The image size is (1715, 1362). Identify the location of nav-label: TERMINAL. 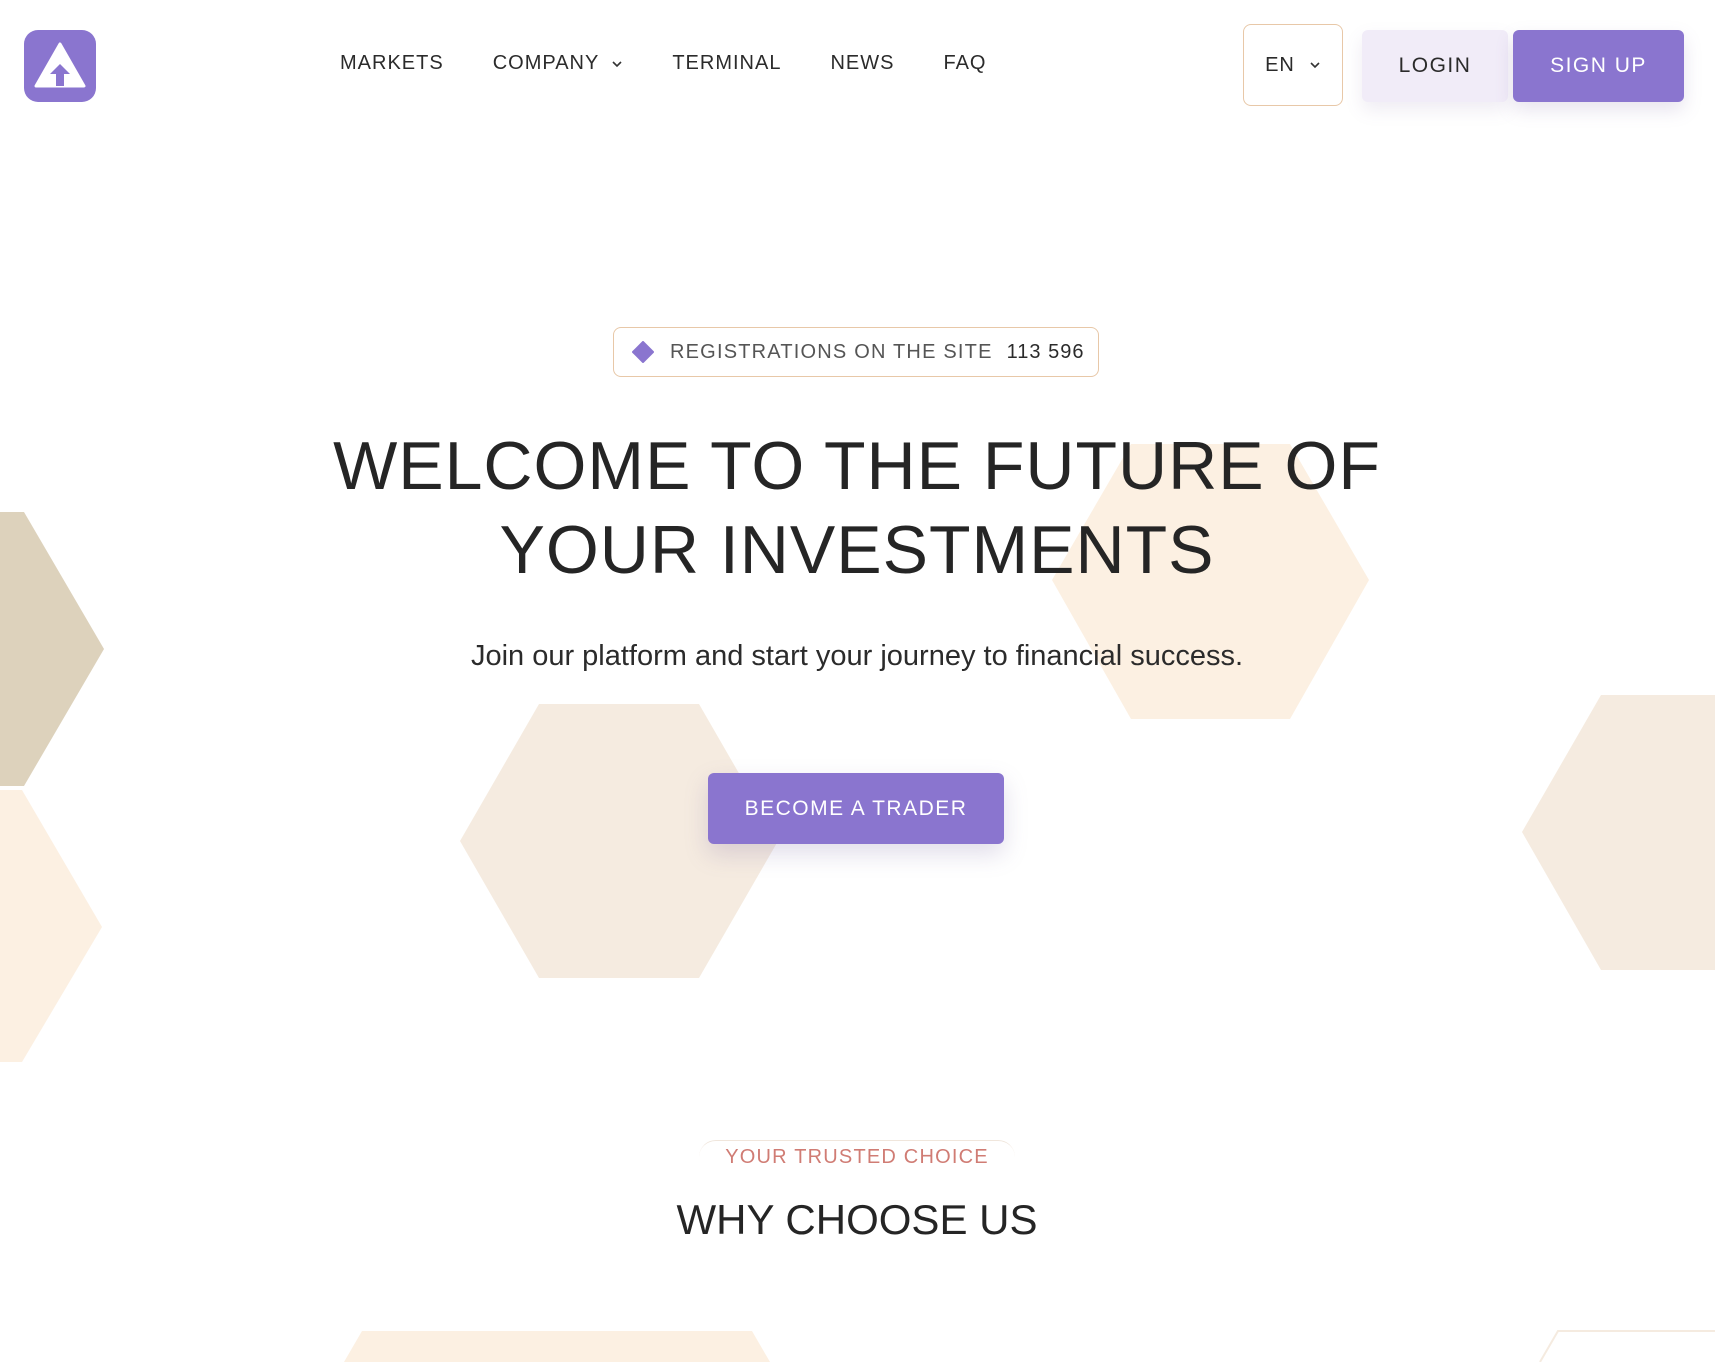
(727, 63).